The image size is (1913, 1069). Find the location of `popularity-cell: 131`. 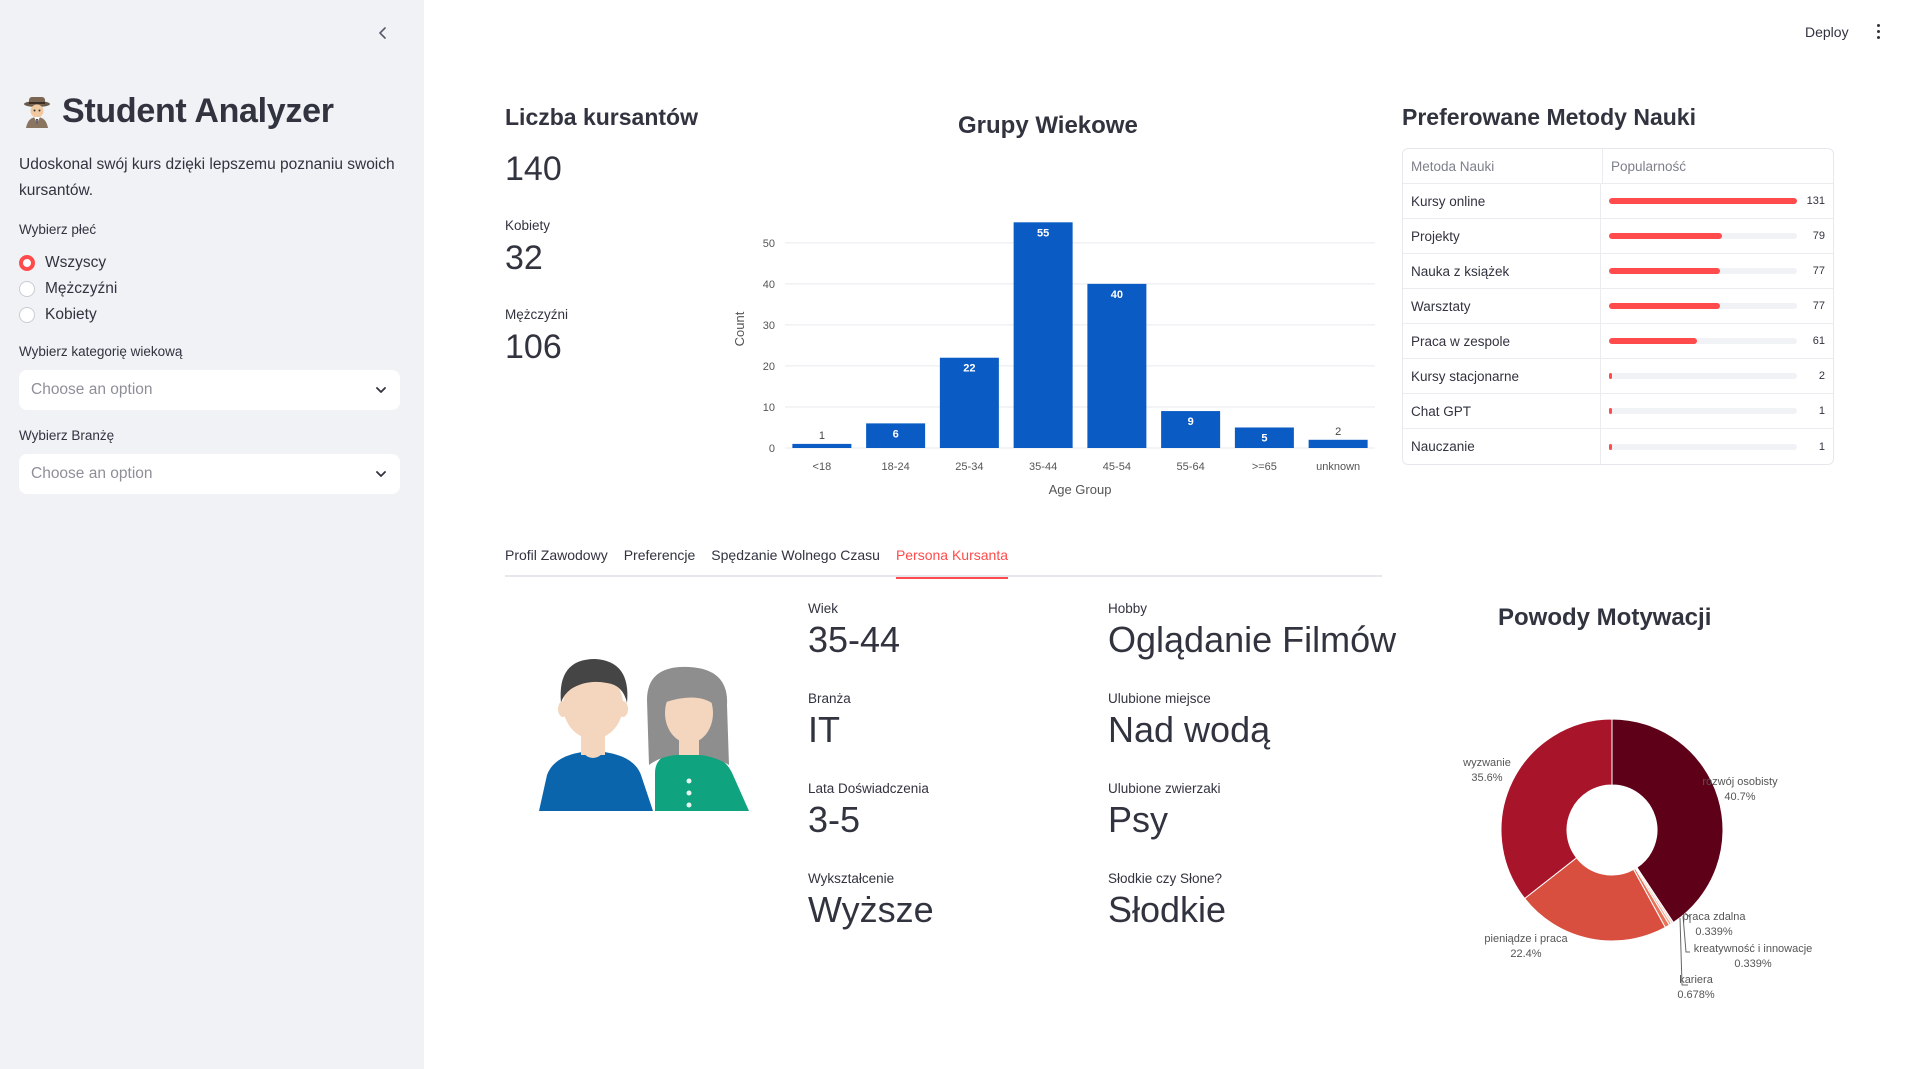

popularity-cell: 131 is located at coordinates (1717, 201).